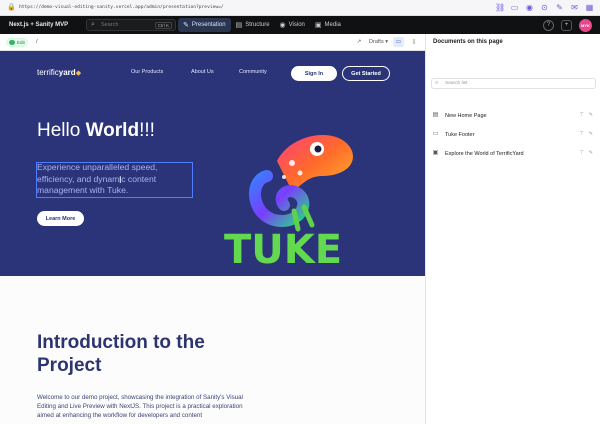 This screenshot has width=600, height=424. Describe the element at coordinates (208, 25) in the screenshot. I see `tab-label: Presentation` at that location.